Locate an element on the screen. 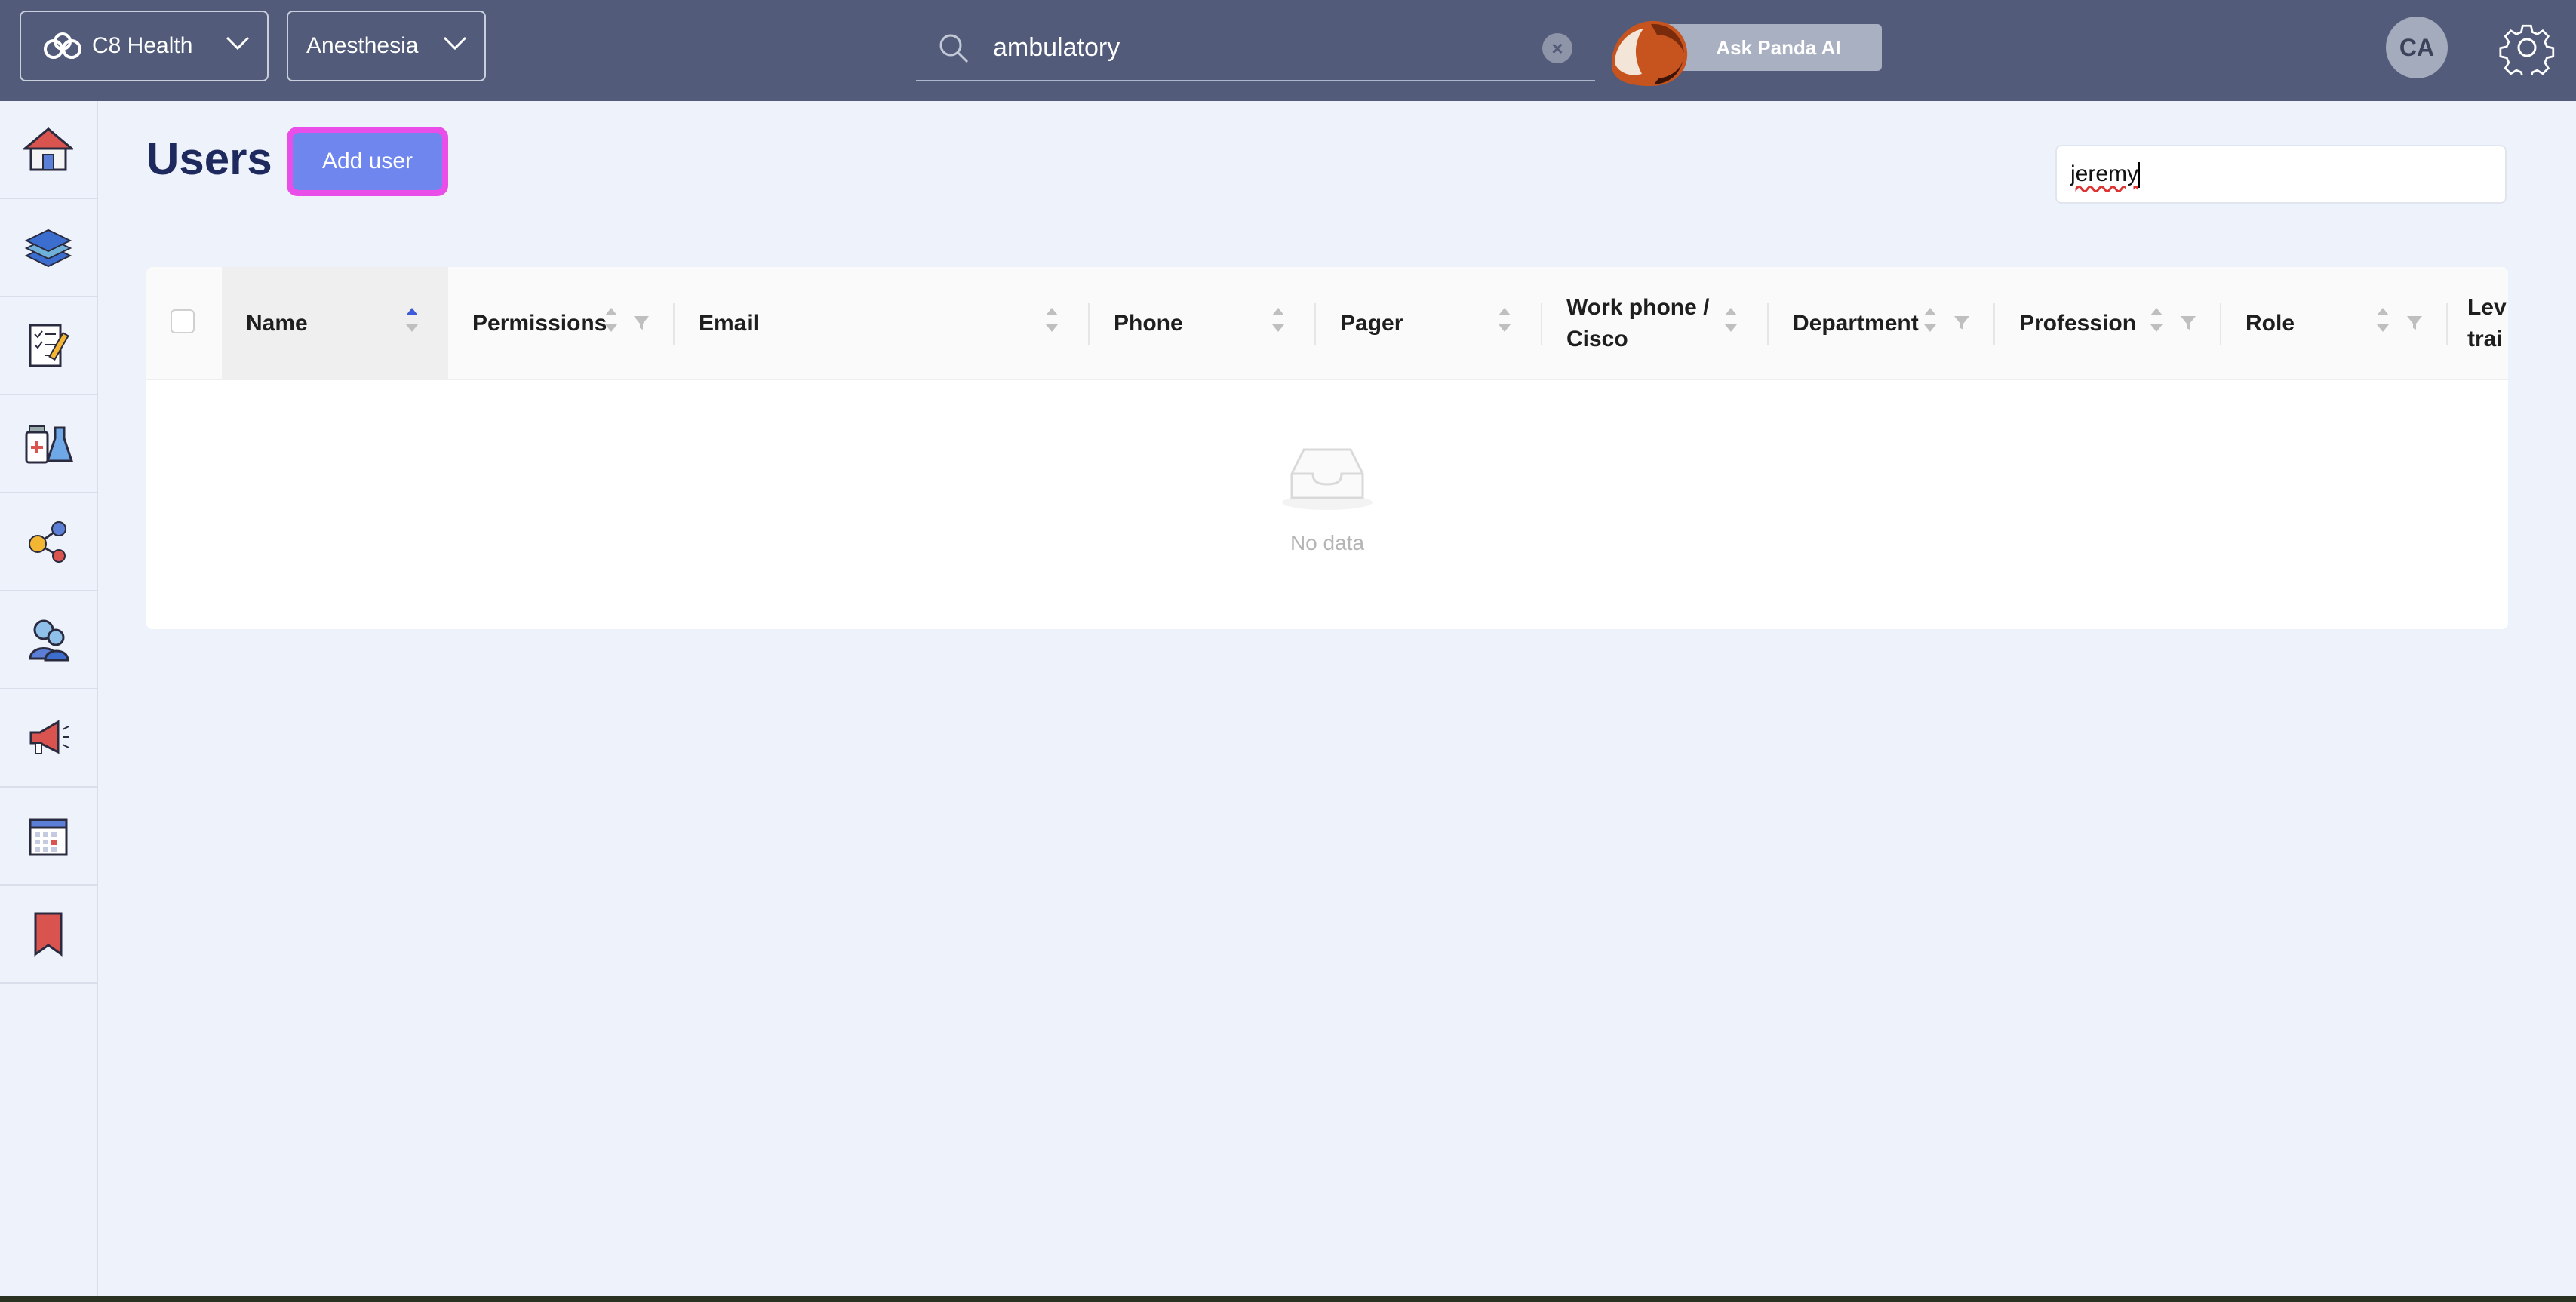 The width and height of the screenshot is (2576, 1302). page-title: Users is located at coordinates (209, 159).